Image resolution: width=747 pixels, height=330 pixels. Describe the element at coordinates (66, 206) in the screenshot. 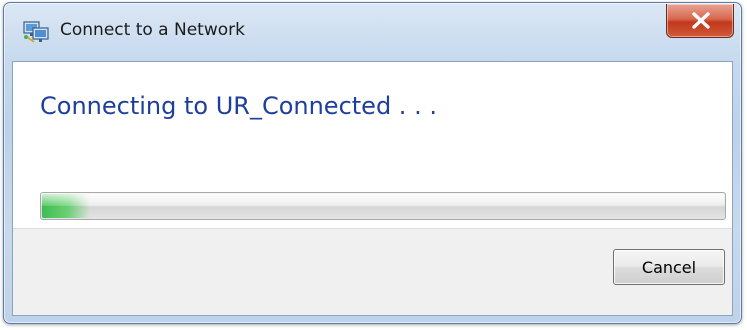

I see `progress-fill` at that location.